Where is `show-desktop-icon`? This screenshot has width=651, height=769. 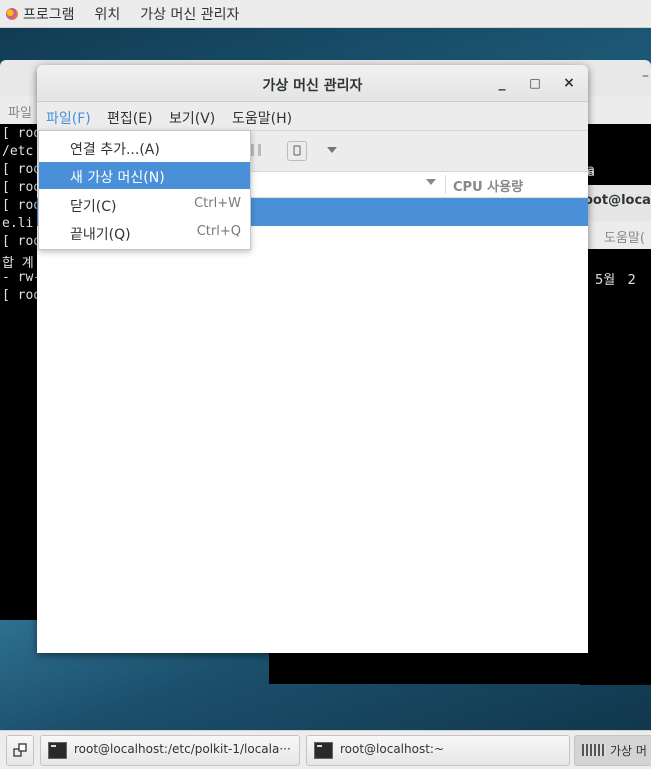 show-desktop-icon is located at coordinates (20, 750).